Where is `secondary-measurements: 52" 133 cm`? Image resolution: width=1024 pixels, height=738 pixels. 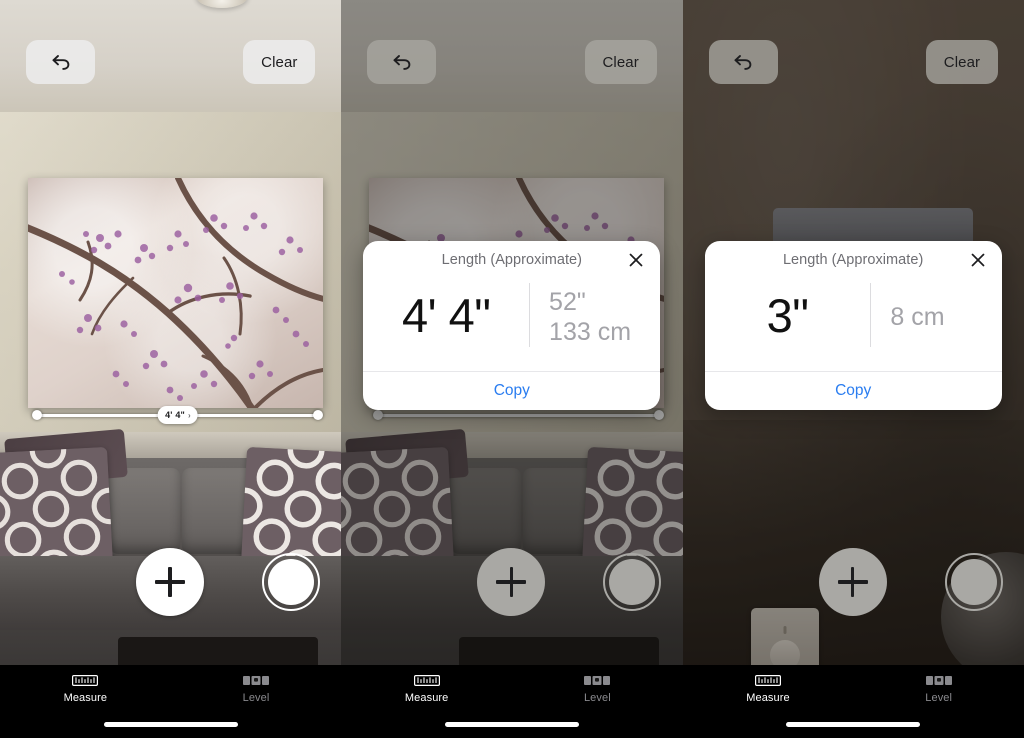 secondary-measurements: 52" 133 cm is located at coordinates (595, 317).